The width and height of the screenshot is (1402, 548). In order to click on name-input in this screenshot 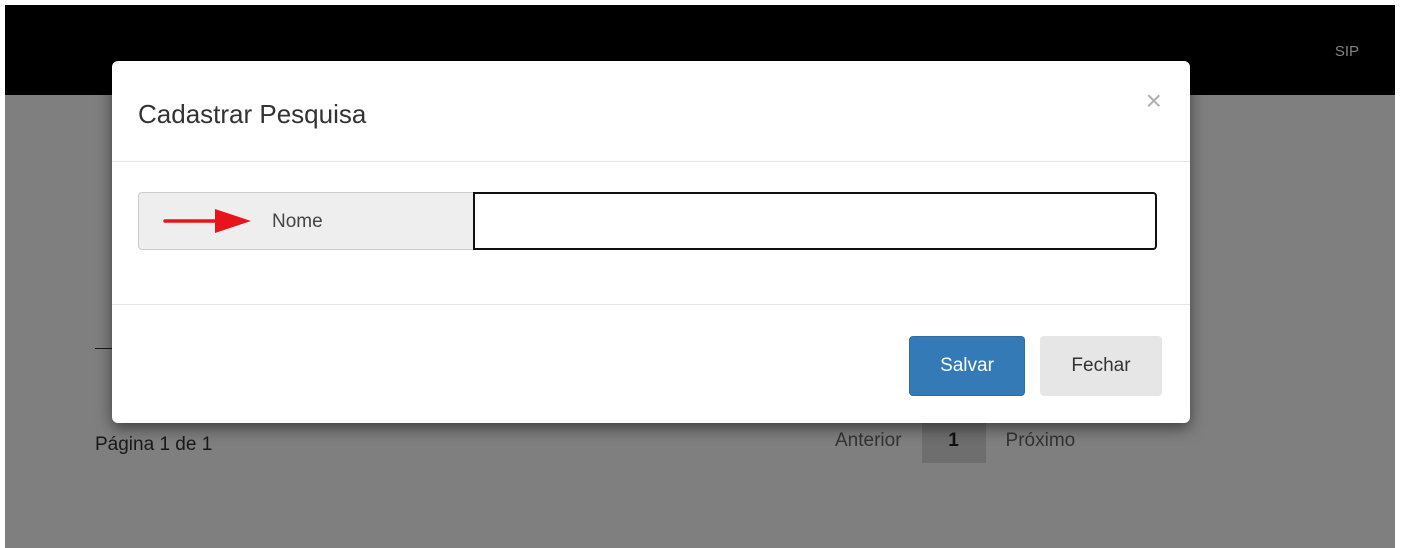, I will do `click(815, 221)`.